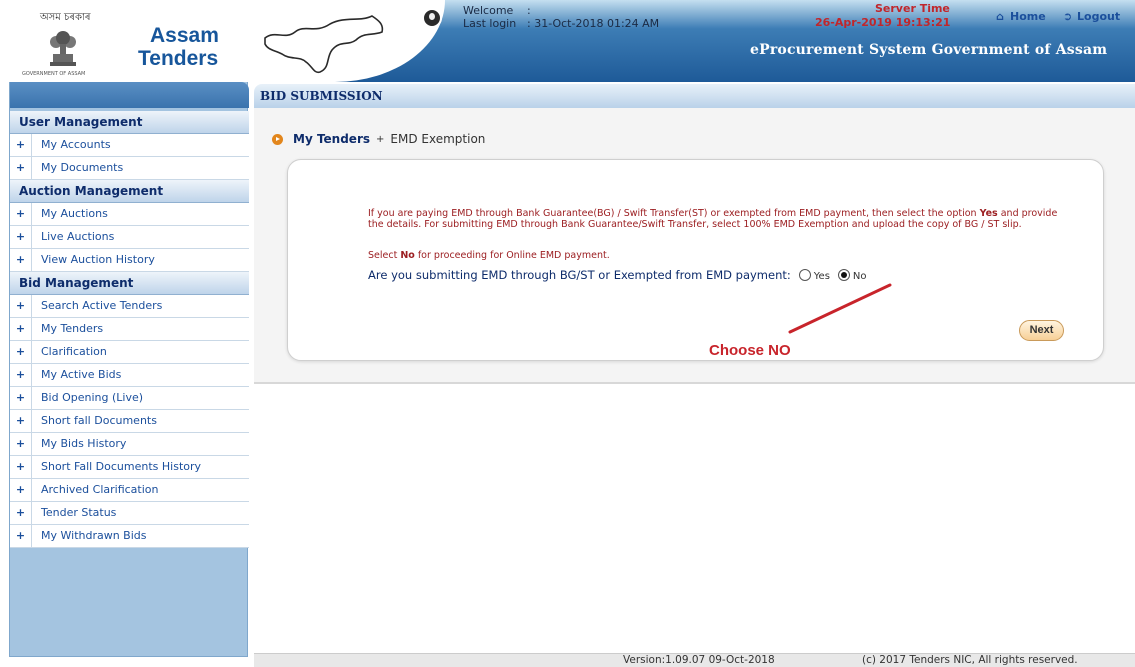  Describe the element at coordinates (94, 535) in the screenshot. I see `sidebar-item-label: My Withdrawn Bids` at that location.